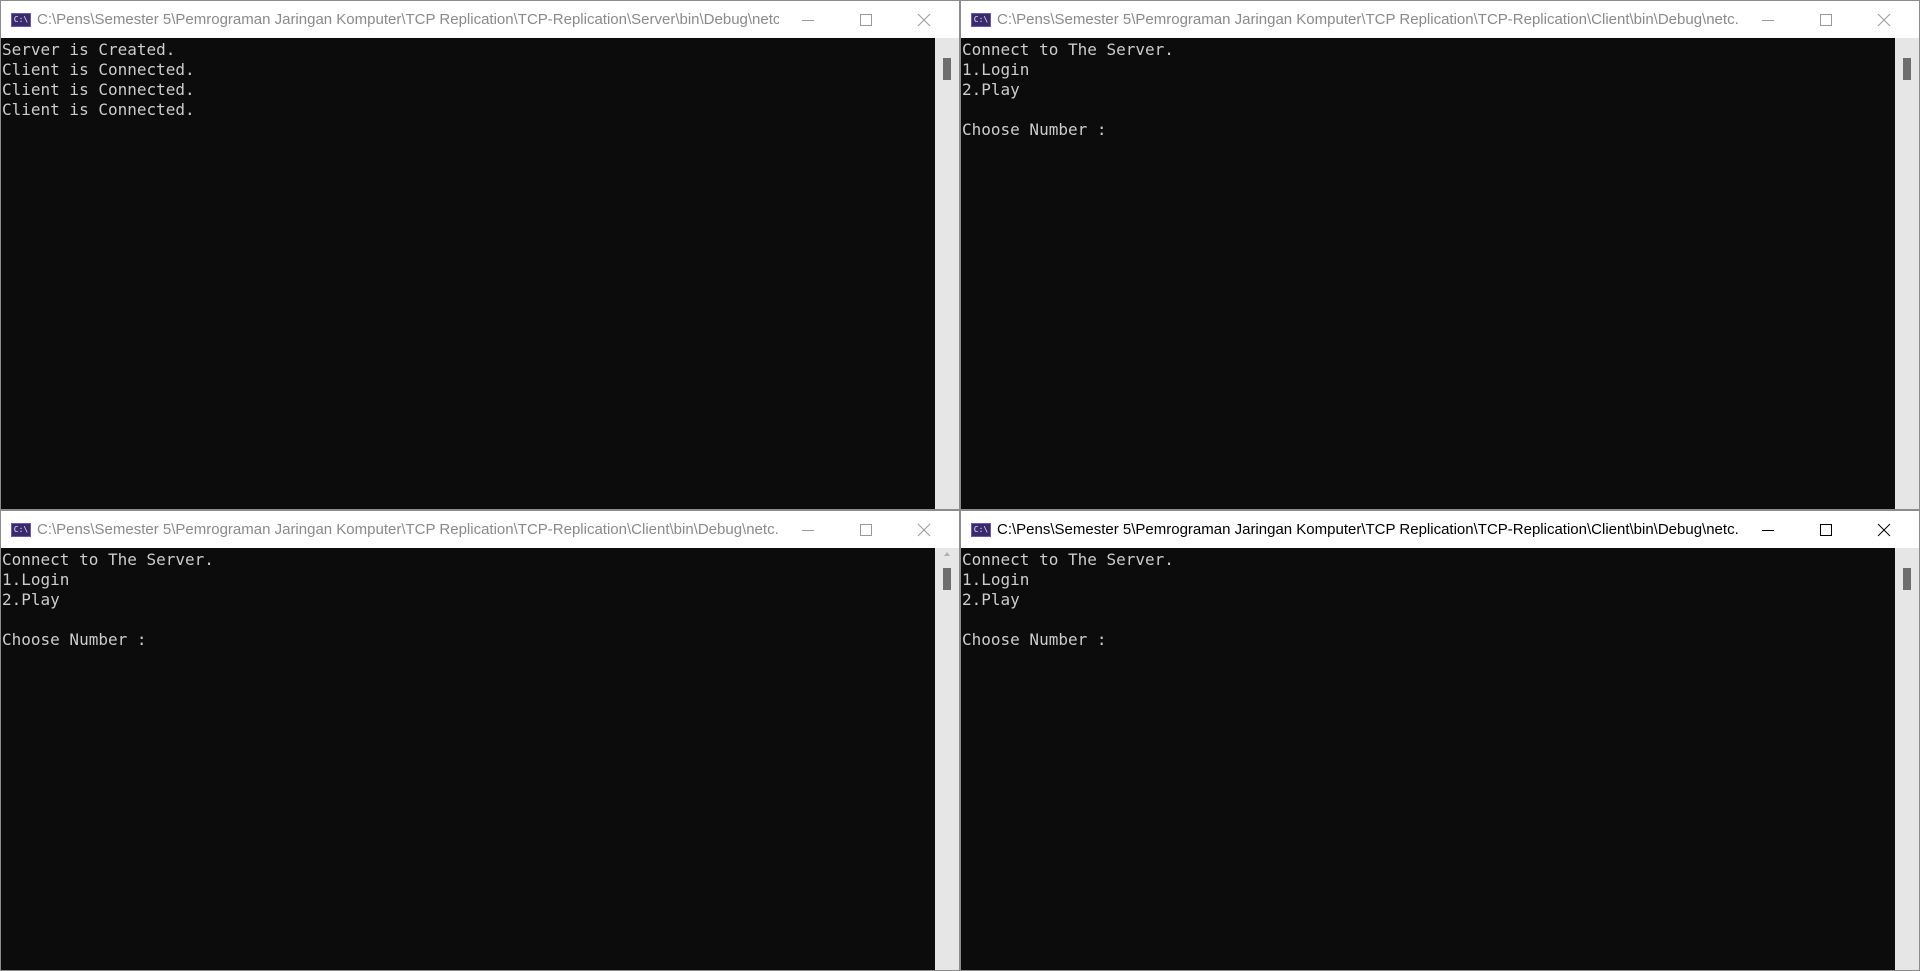  What do you see at coordinates (89, 49) in the screenshot?
I see `console-line: Server is Created.` at bounding box center [89, 49].